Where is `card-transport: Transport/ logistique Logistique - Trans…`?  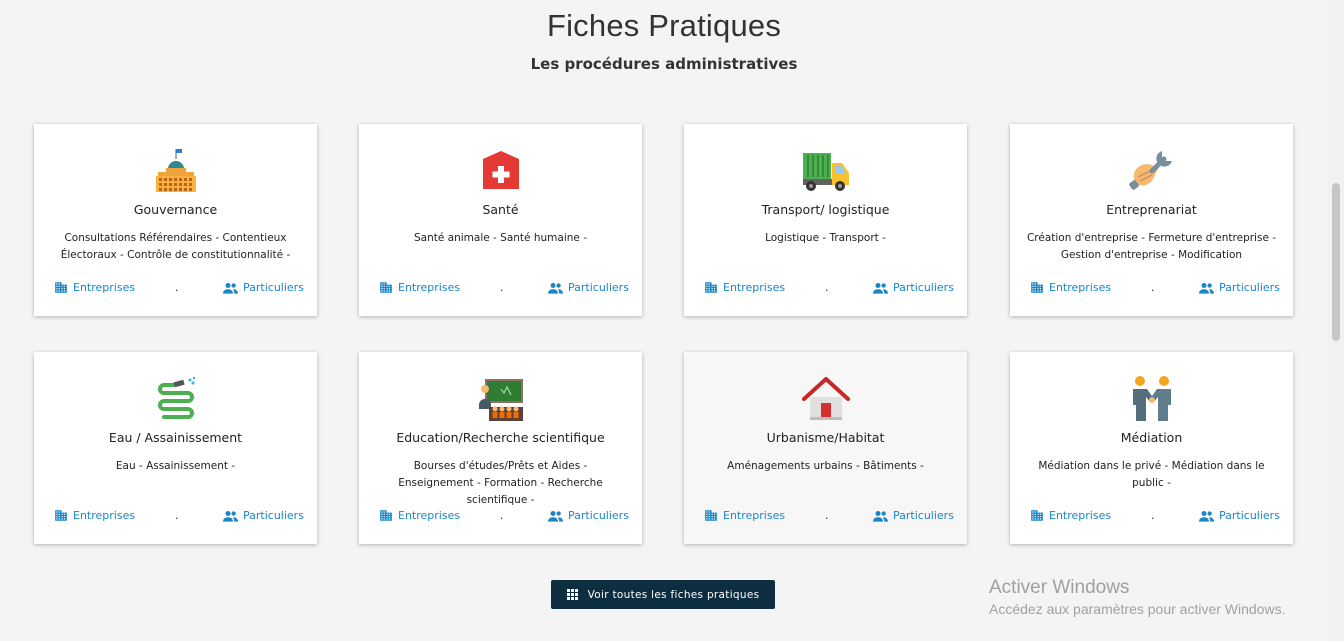 card-transport: Transport/ logistique Logistique - Trans… is located at coordinates (825, 220).